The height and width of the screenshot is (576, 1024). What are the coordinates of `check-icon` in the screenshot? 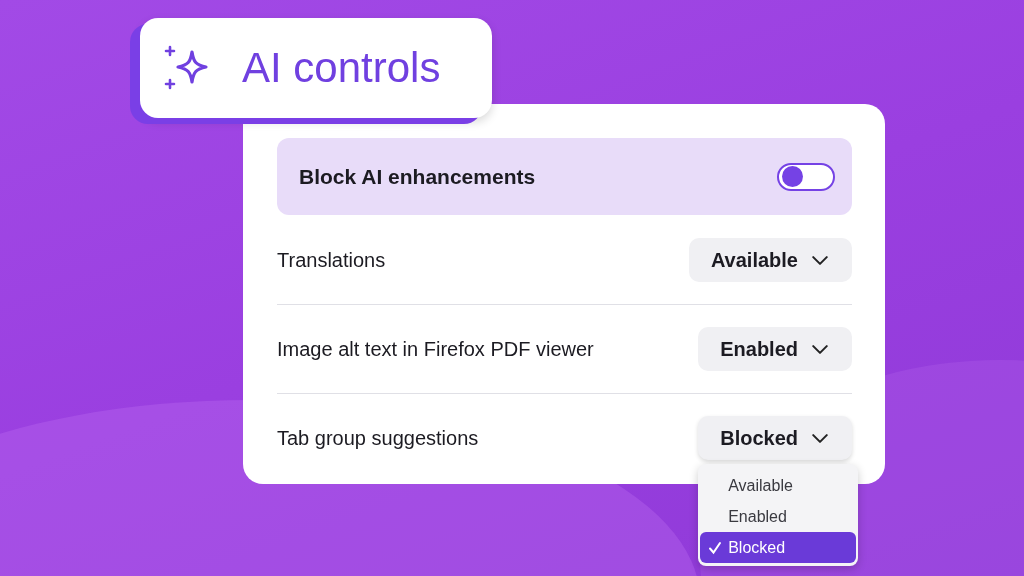 It's located at (715, 547).